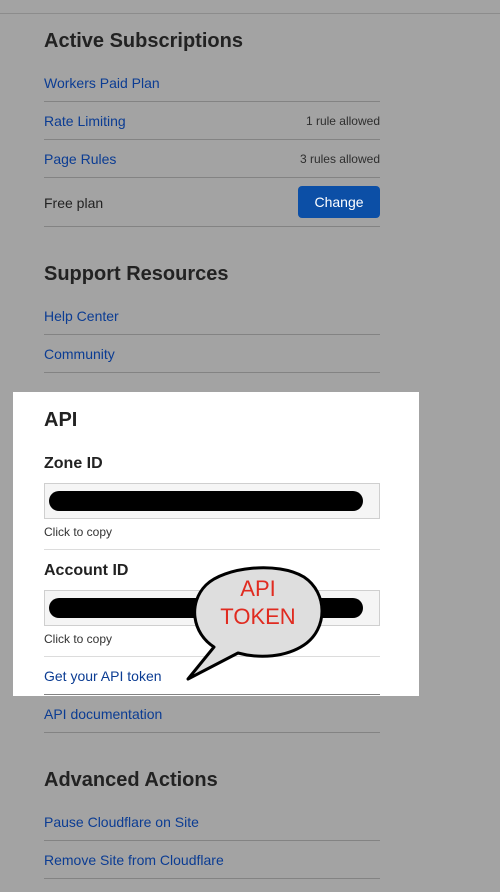  What do you see at coordinates (103, 714) in the screenshot?
I see `api-documentation-link: API documentation` at bounding box center [103, 714].